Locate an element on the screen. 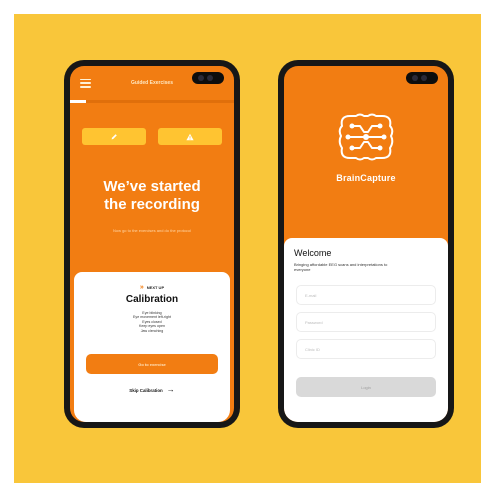  next-up-header: » NEXT UP is located at coordinates (152, 287).